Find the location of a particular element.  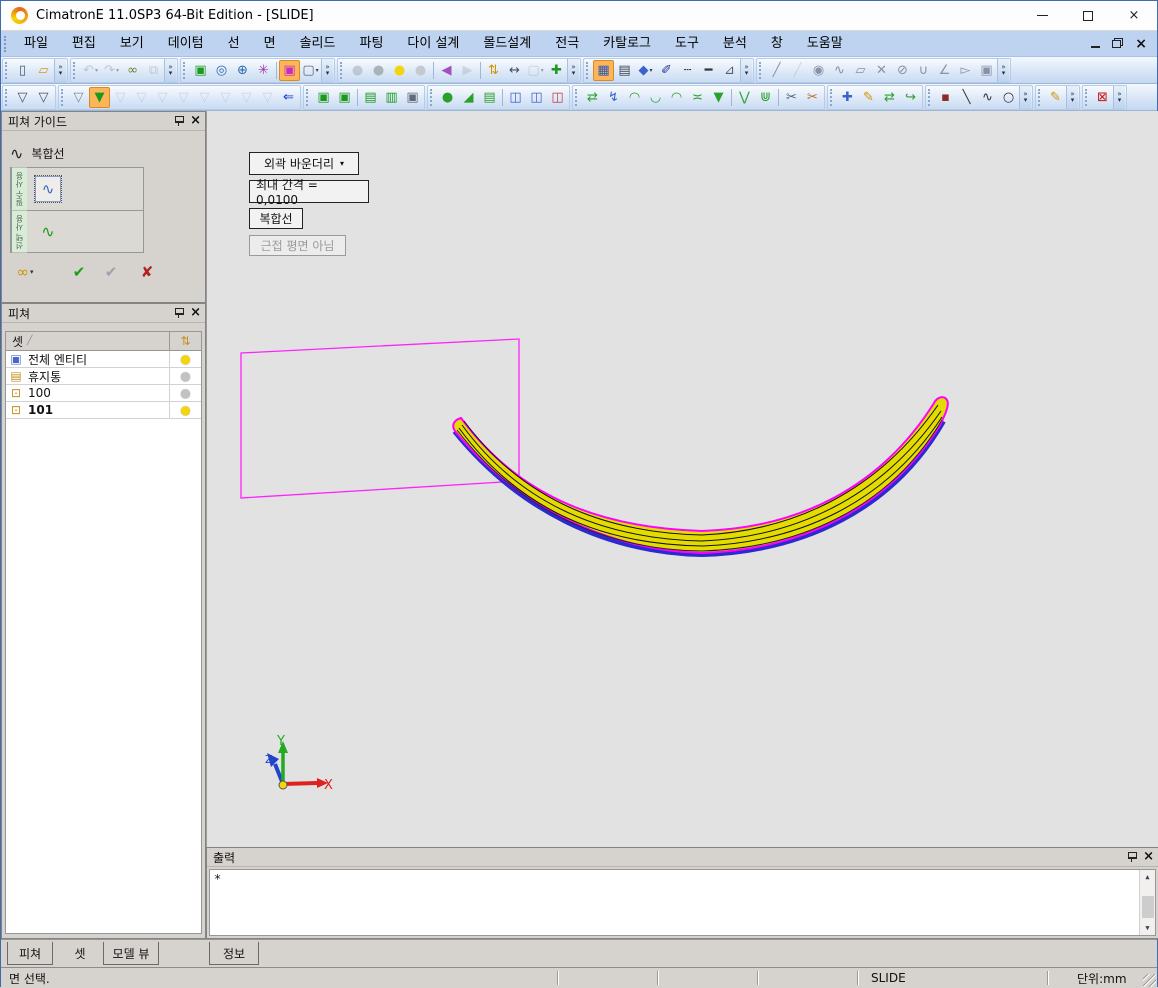

mirror-button: ⇄ is located at coordinates (889, 97).